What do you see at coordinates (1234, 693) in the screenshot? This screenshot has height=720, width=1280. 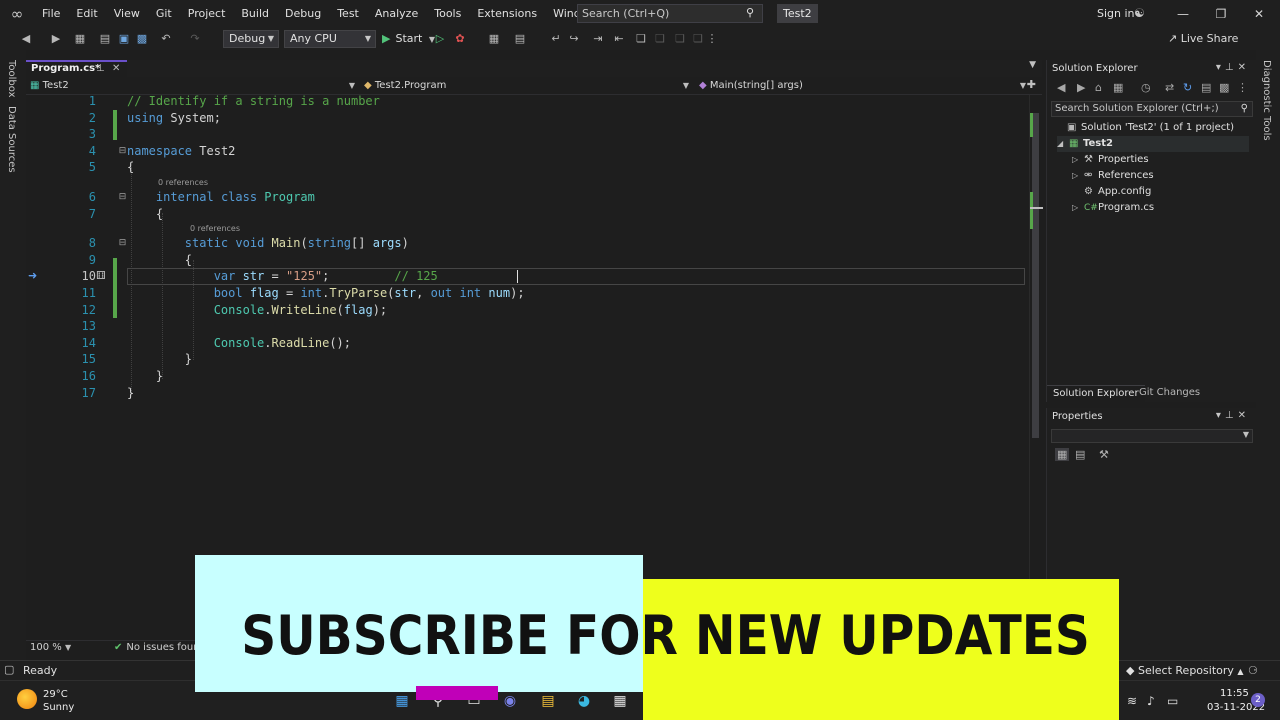 I see `clock-time: 11:55` at bounding box center [1234, 693].